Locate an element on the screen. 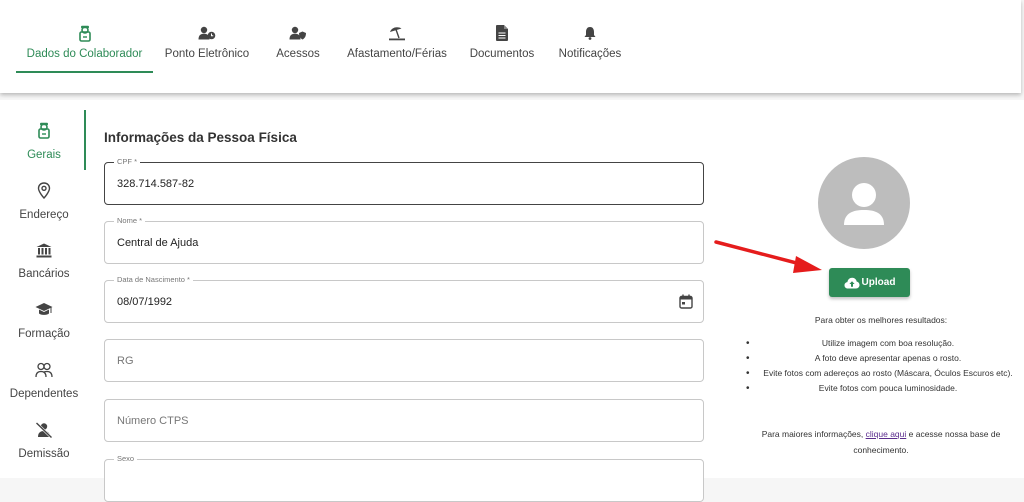 This screenshot has height=502, width=1024. users-icon is located at coordinates (44, 372).